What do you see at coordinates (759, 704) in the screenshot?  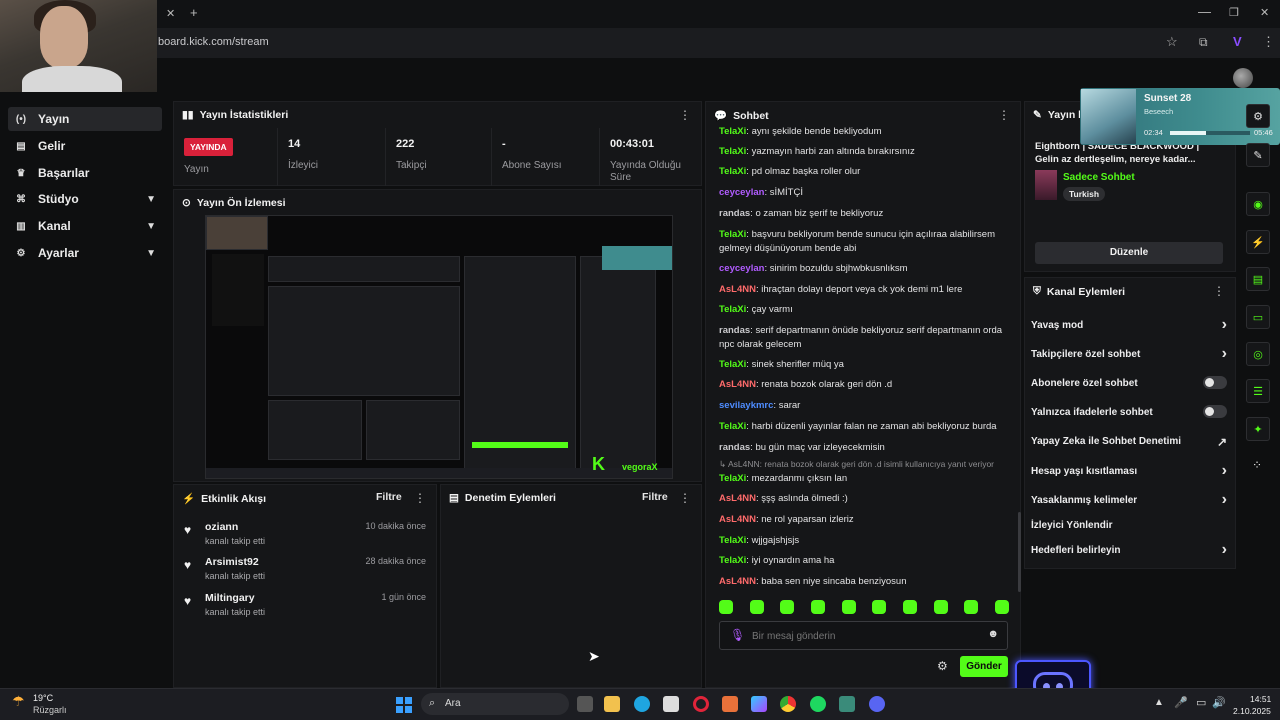 I see `copilot-icon` at bounding box center [759, 704].